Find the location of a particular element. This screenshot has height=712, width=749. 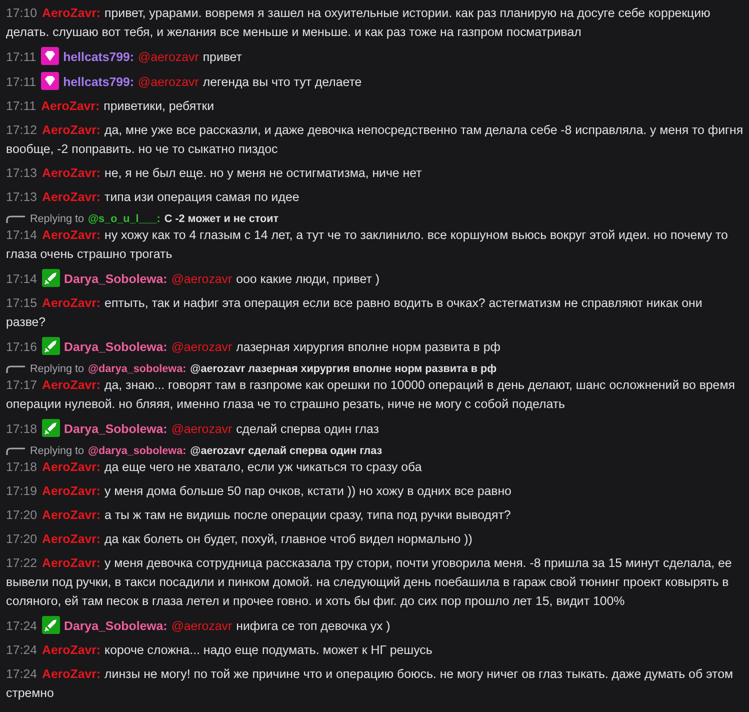

chat-message: 17:24 AeroZavr: короче сложна... надо еще подумать. может к НГ решусь is located at coordinates (220, 650).